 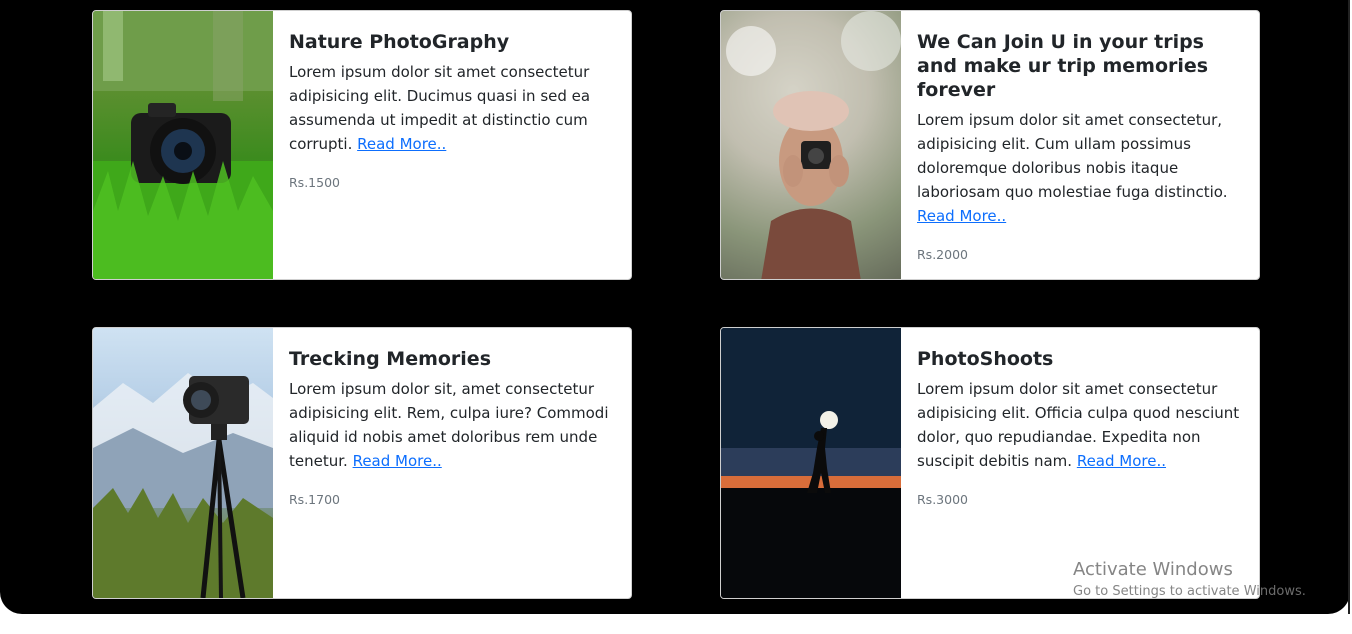 I want to click on card-price: Rs.1700, so click(x=314, y=499).